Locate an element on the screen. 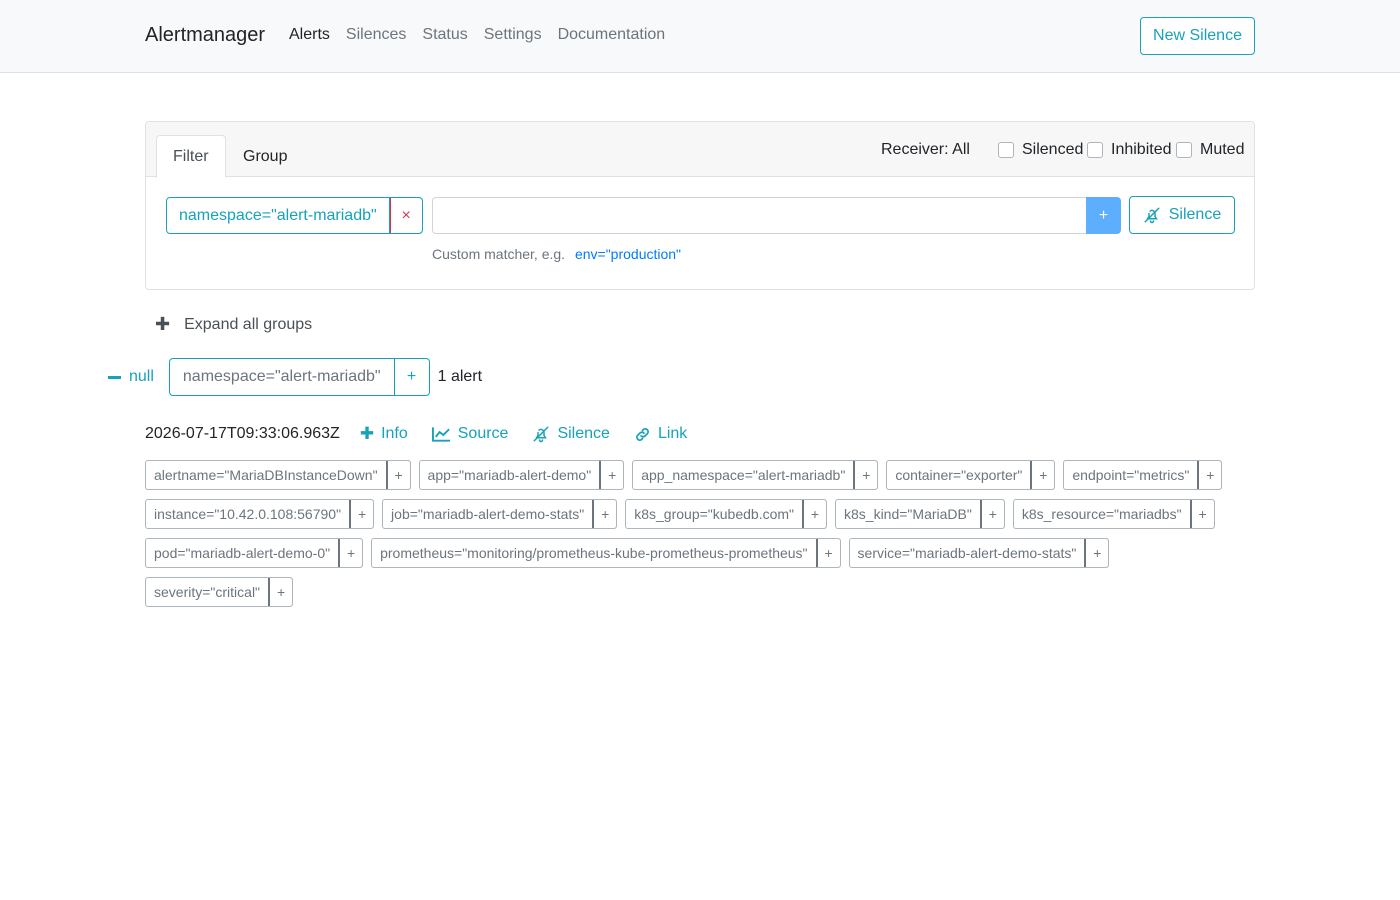 This screenshot has width=1400, height=900. alert-label: instance="10.42.0.108:56790" + is located at coordinates (260, 514).